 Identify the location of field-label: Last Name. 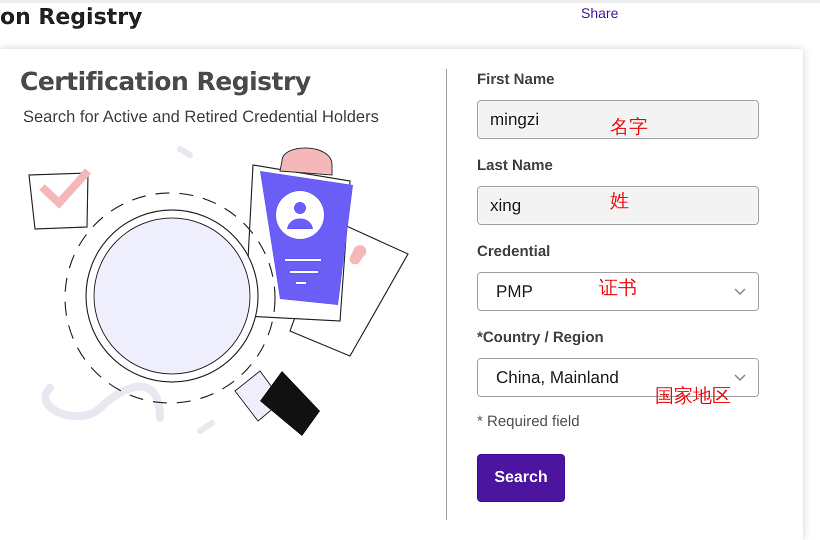
(515, 165).